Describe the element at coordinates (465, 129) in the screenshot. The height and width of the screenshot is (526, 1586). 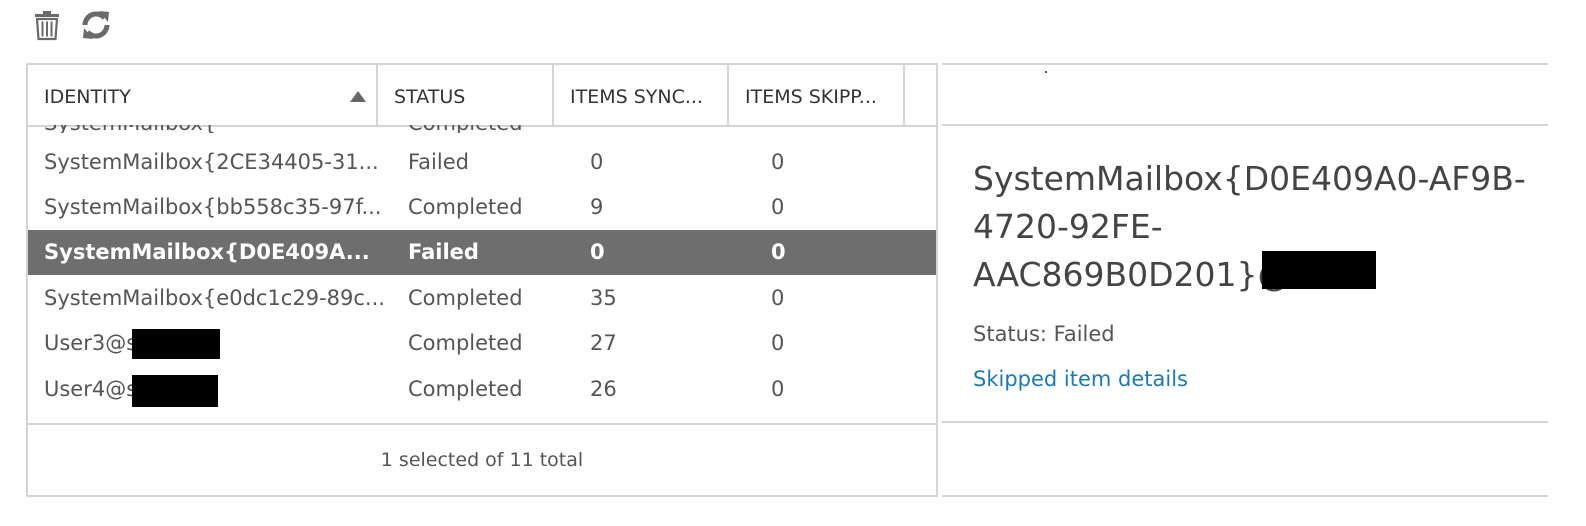
I see `partial-row-status: Completed` at that location.